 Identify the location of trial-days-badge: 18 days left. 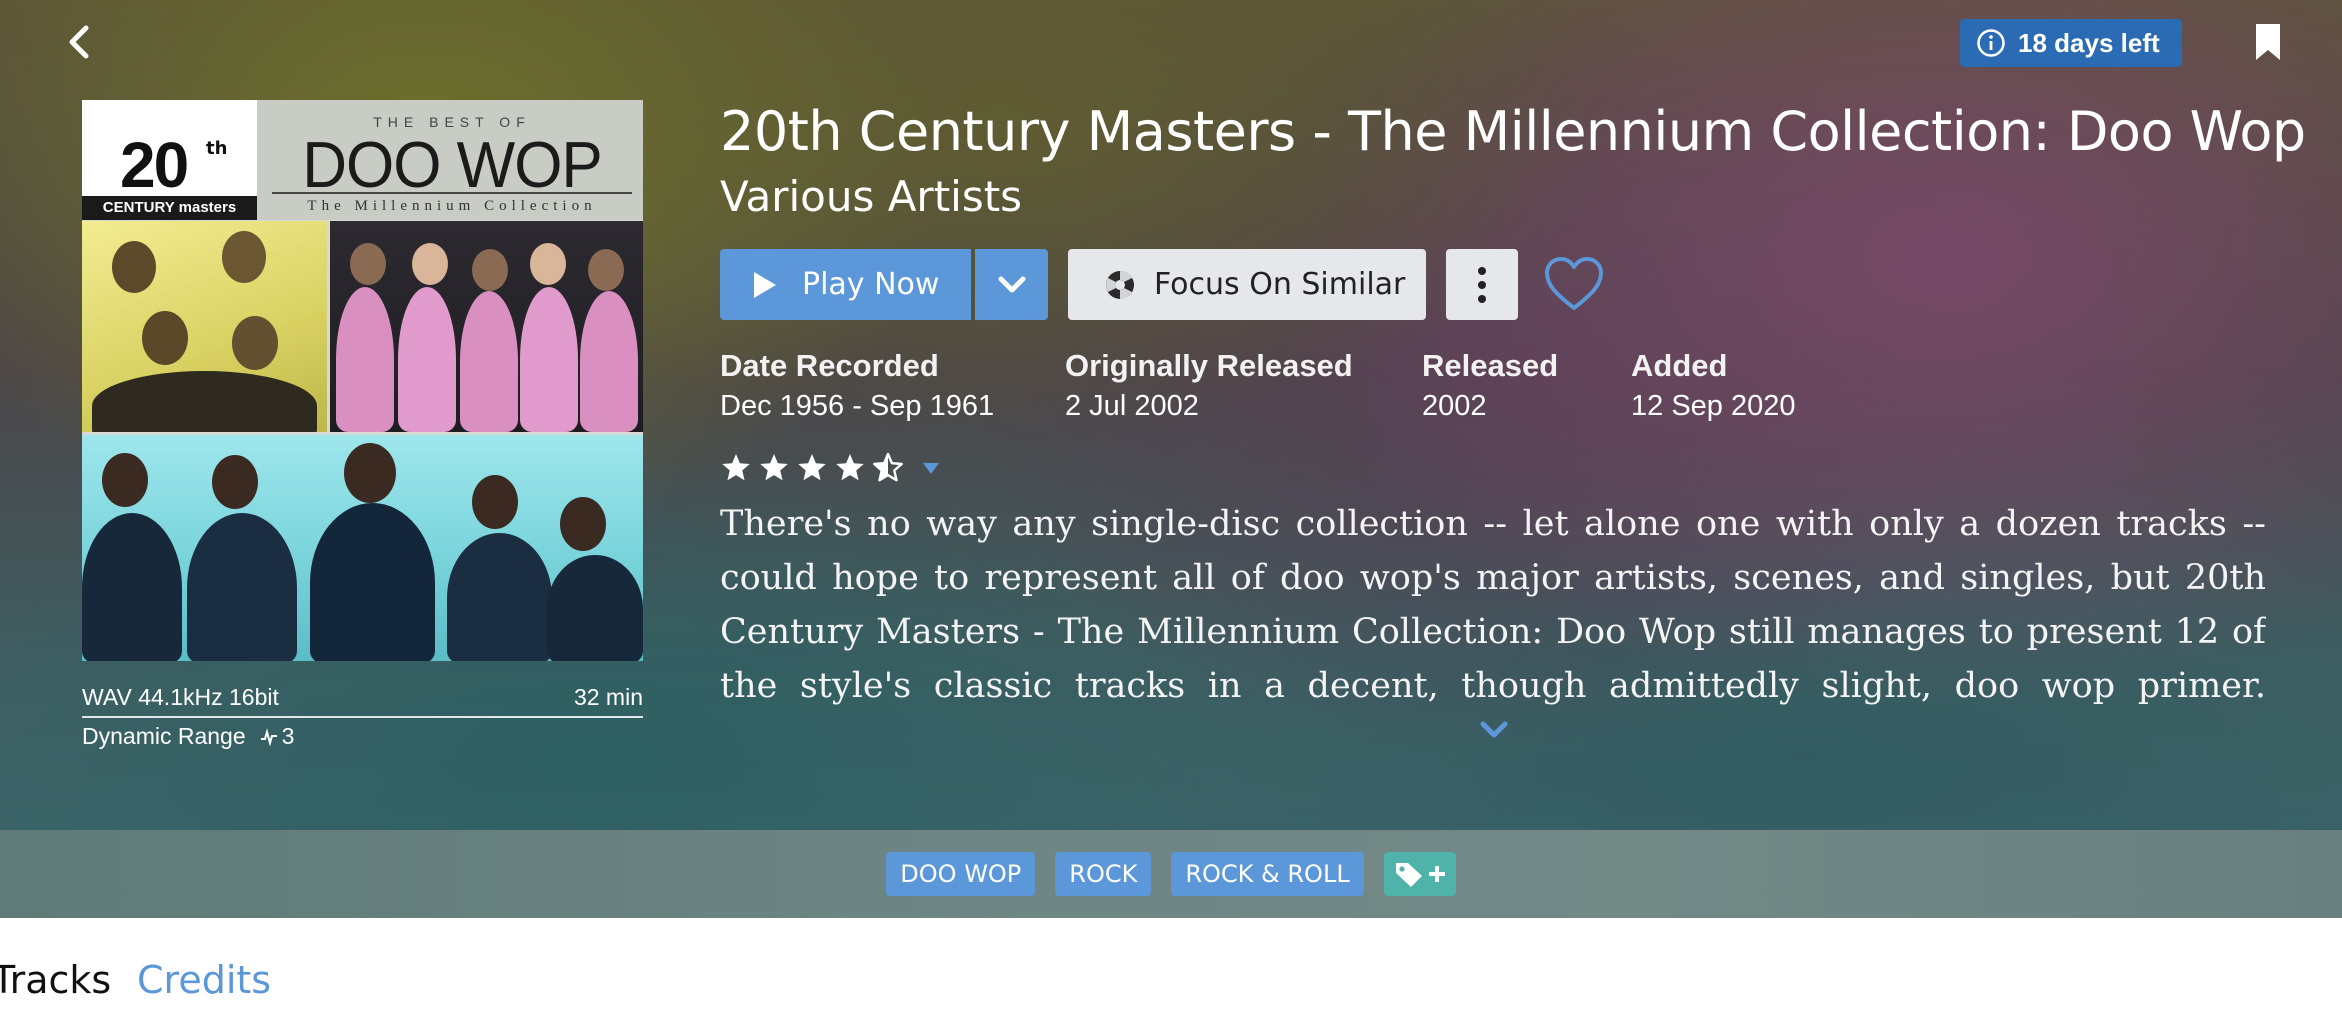
(2071, 43).